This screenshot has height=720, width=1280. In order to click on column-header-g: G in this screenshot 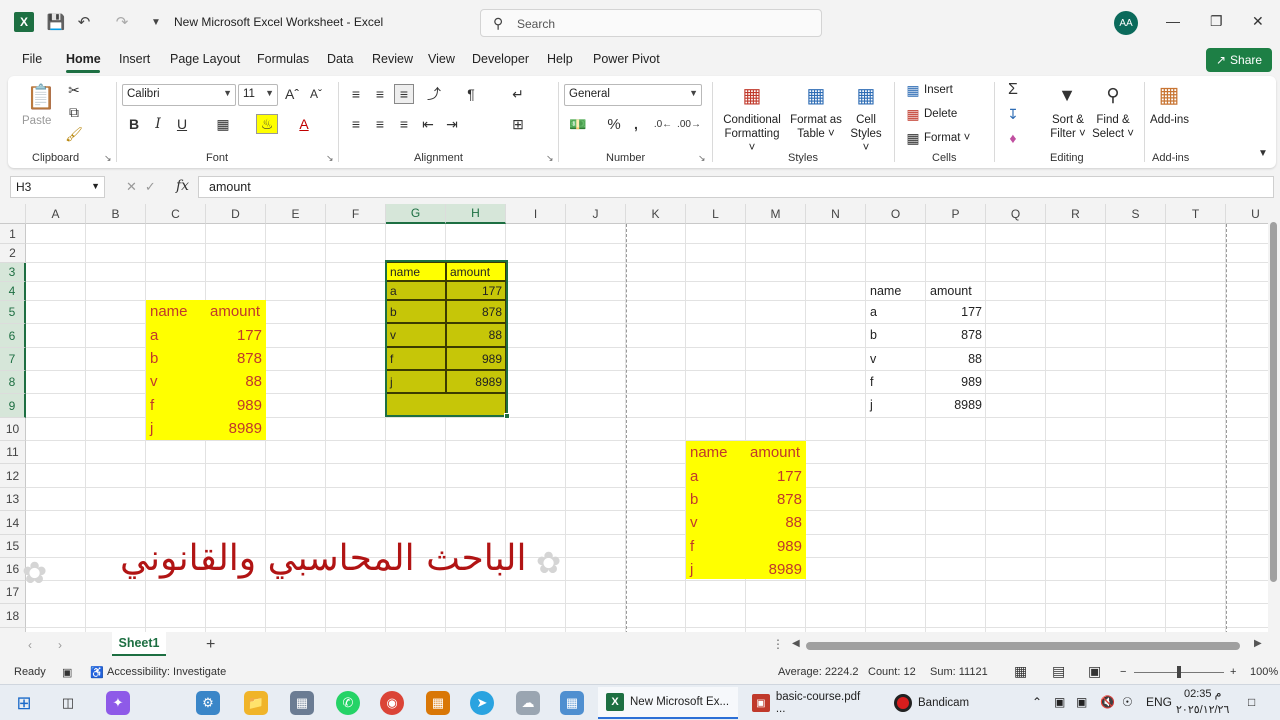, I will do `click(416, 214)`.